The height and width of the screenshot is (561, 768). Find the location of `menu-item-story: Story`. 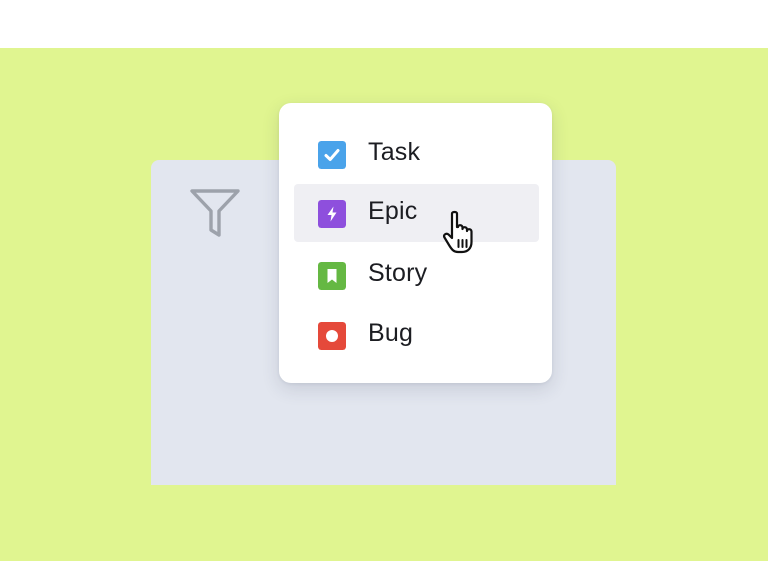

menu-item-story: Story is located at coordinates (416, 273).